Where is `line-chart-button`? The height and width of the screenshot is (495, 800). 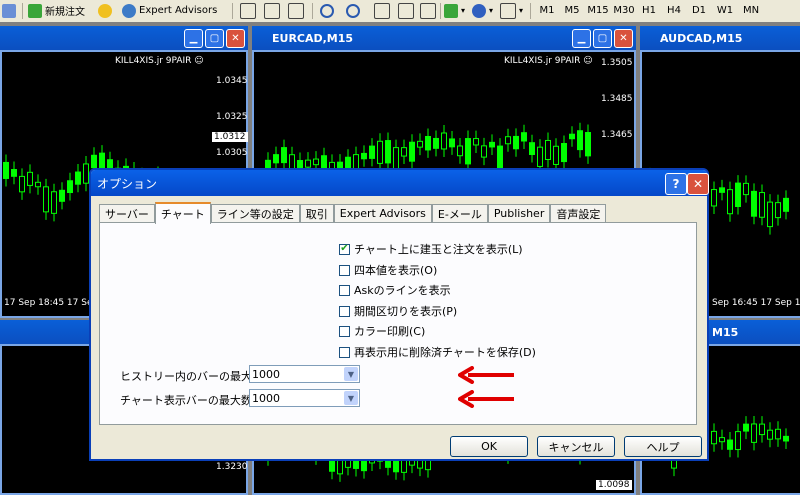
line-chart-button is located at coordinates (296, 10).